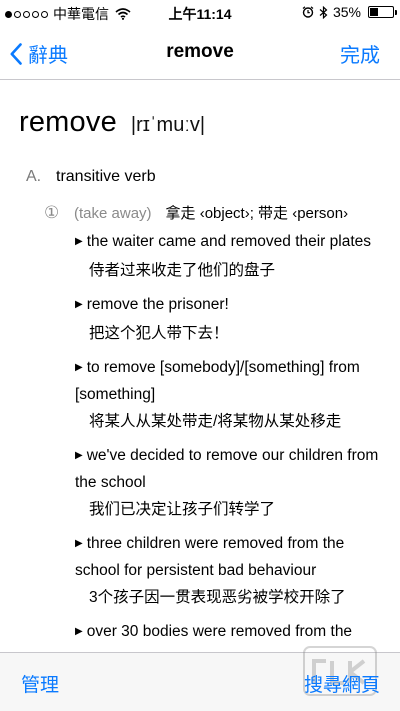 This screenshot has height=711, width=400. I want to click on headword: remove, so click(68, 122).